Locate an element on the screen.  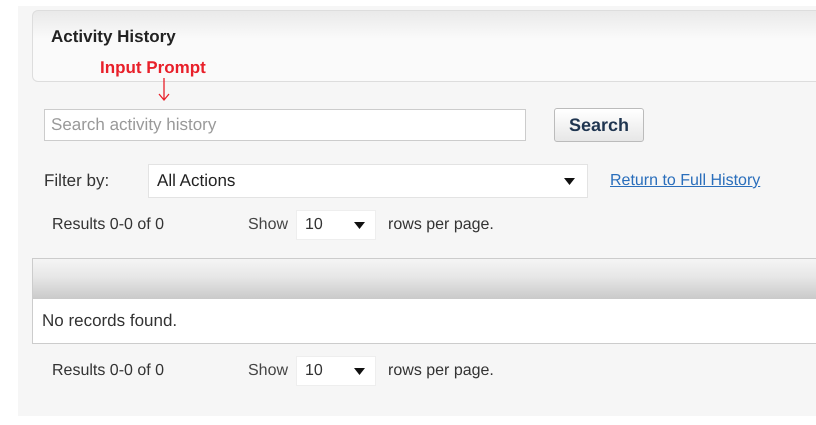
annotation-label: Input Prompt is located at coordinates (153, 68).